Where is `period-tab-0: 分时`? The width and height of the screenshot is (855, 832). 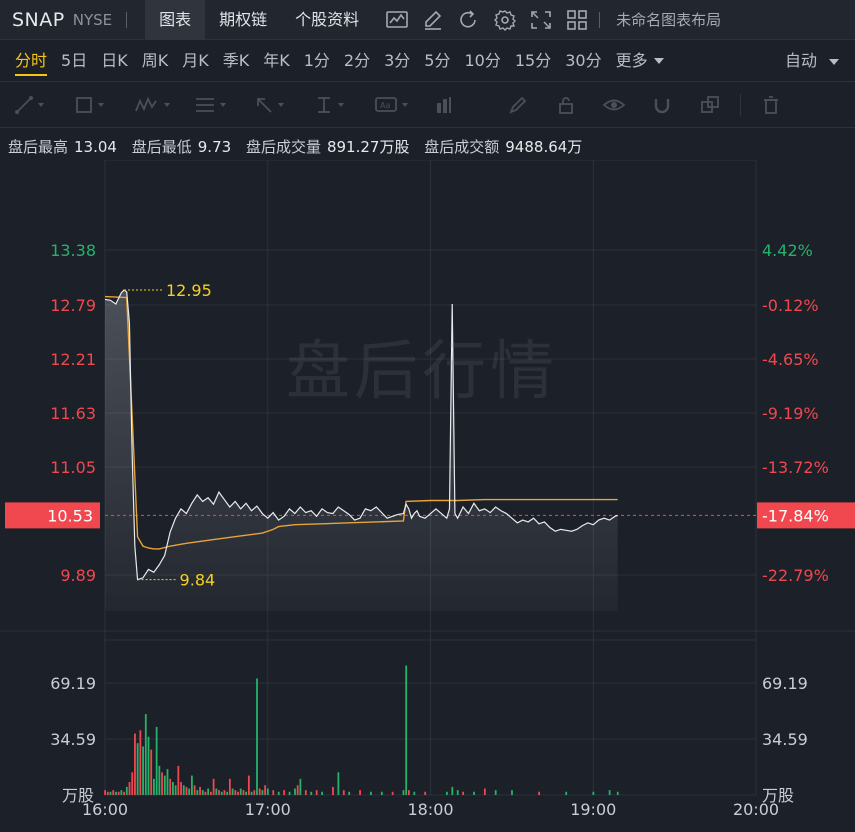
period-tab-0: 分时 is located at coordinates (31, 61).